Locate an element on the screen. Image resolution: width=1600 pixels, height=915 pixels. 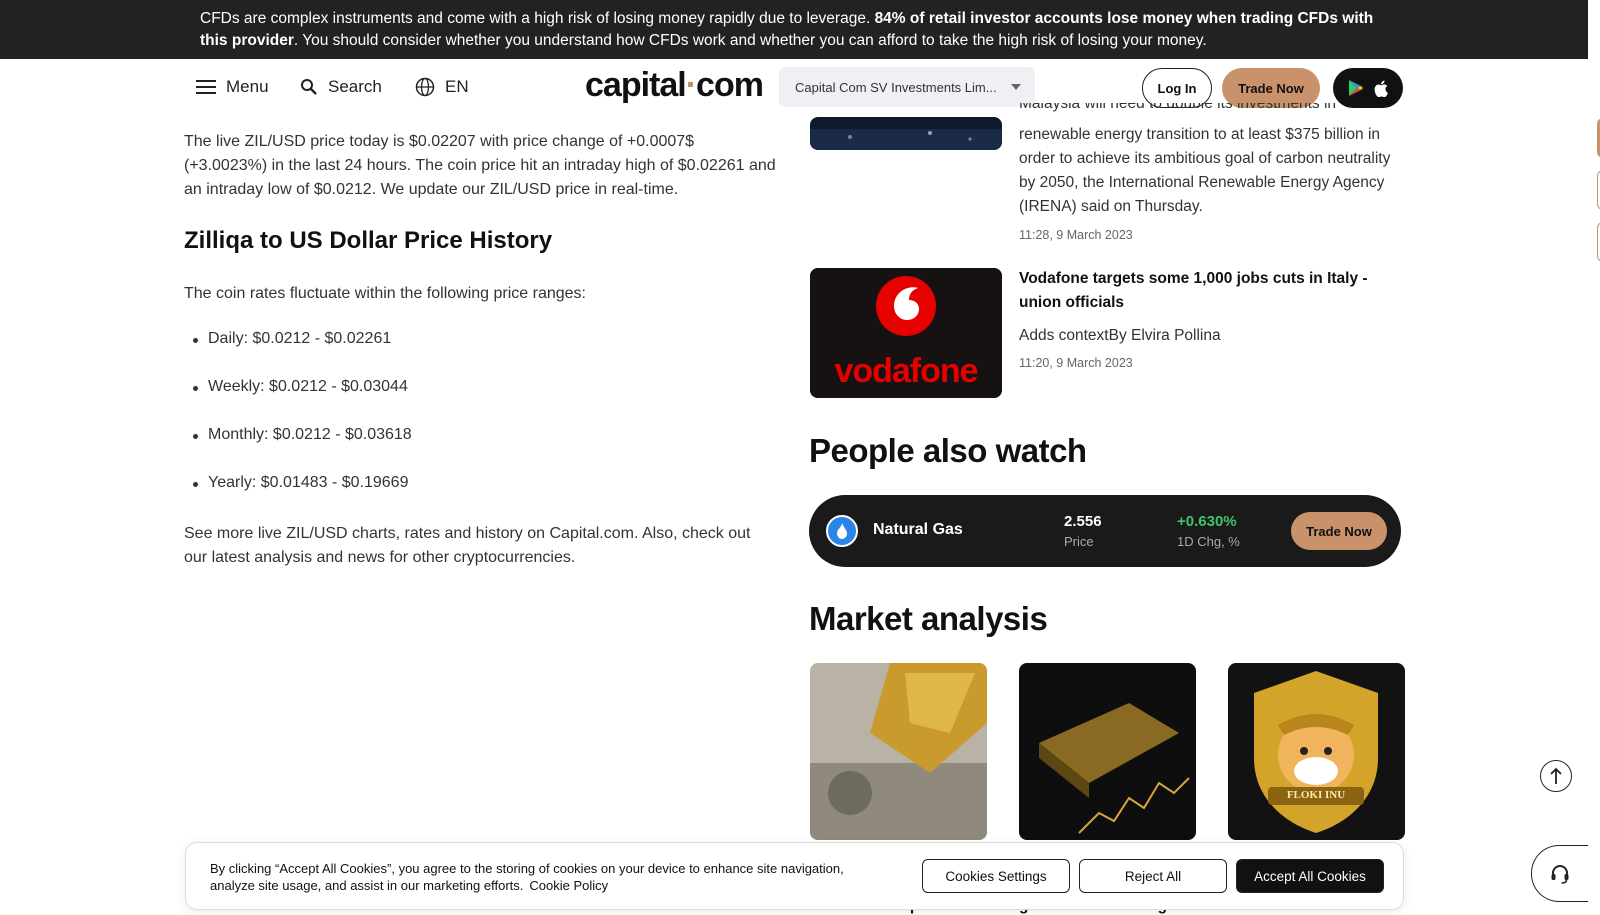
instrument-price: 2.556 is located at coordinates (1083, 521).